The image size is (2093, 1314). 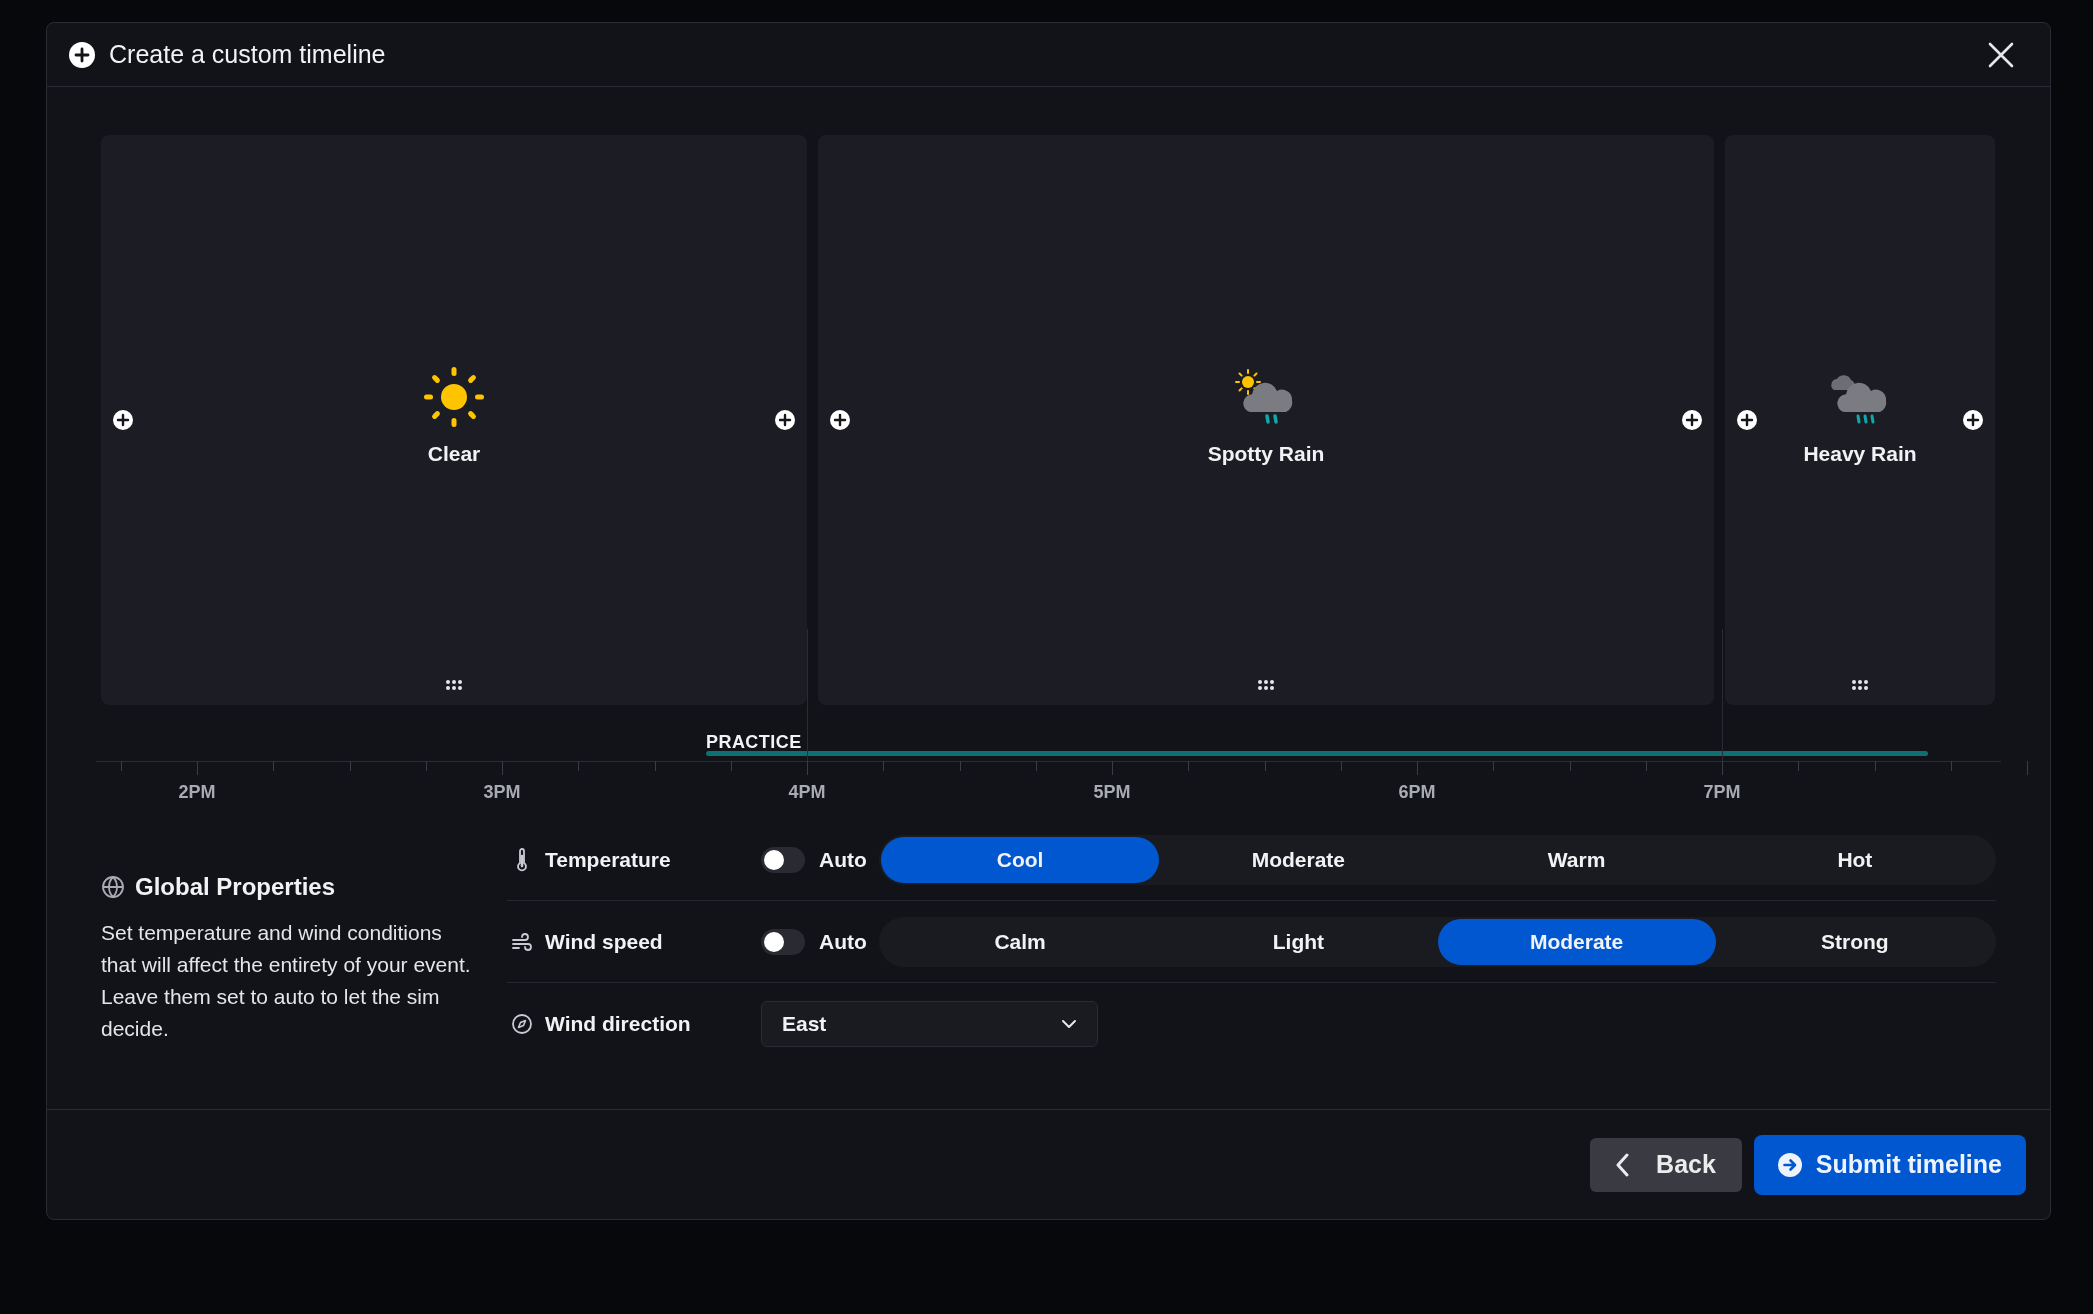 What do you see at coordinates (522, 941) in the screenshot?
I see `wind-icon` at bounding box center [522, 941].